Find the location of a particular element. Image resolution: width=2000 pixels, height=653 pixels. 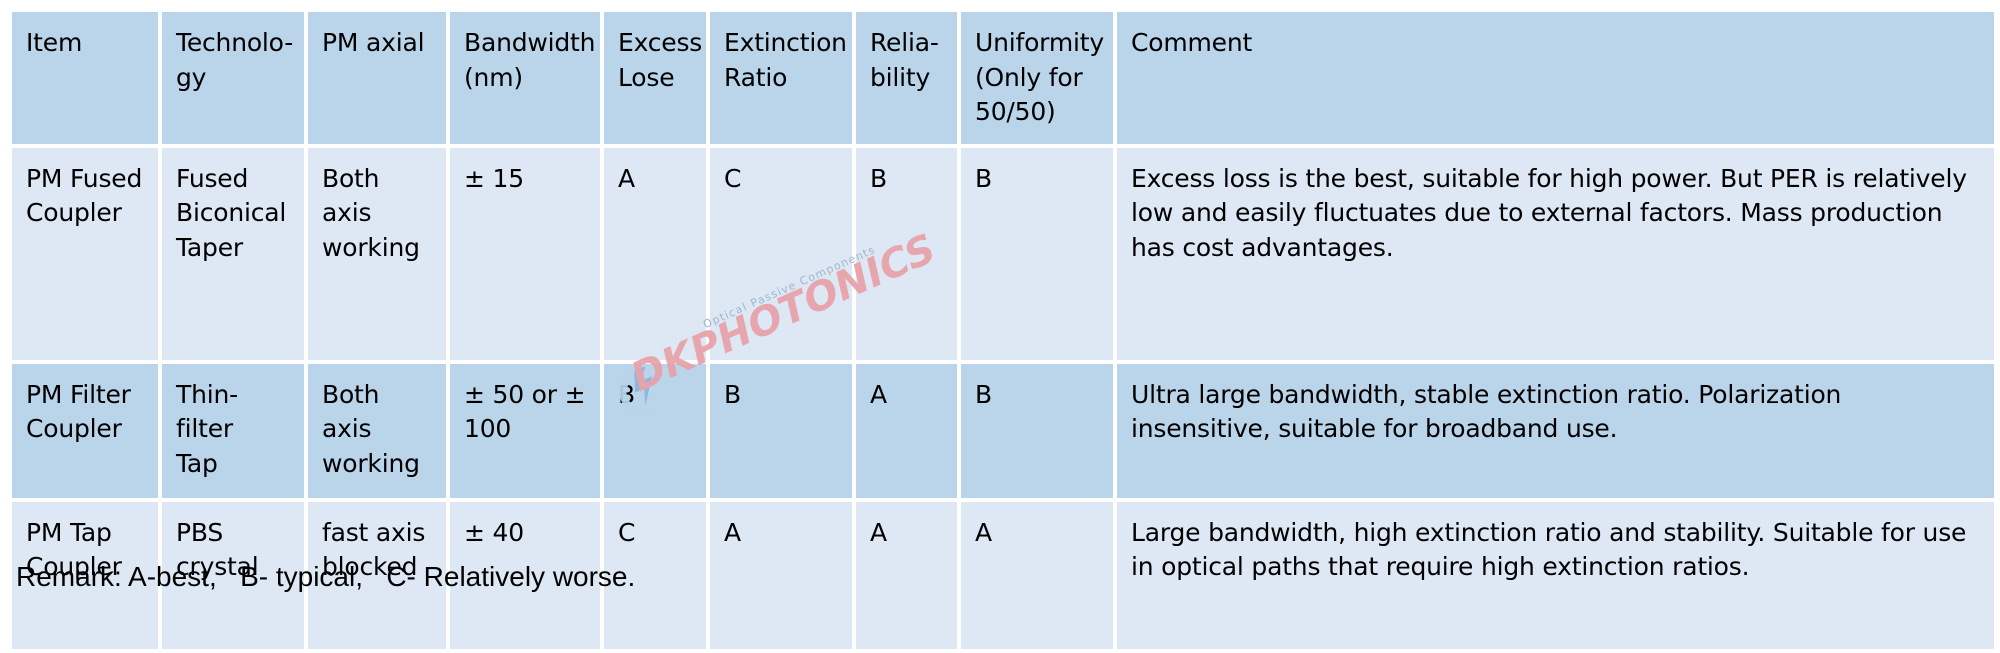

cell-extinction-ratio: C is located at coordinates (781, 253).